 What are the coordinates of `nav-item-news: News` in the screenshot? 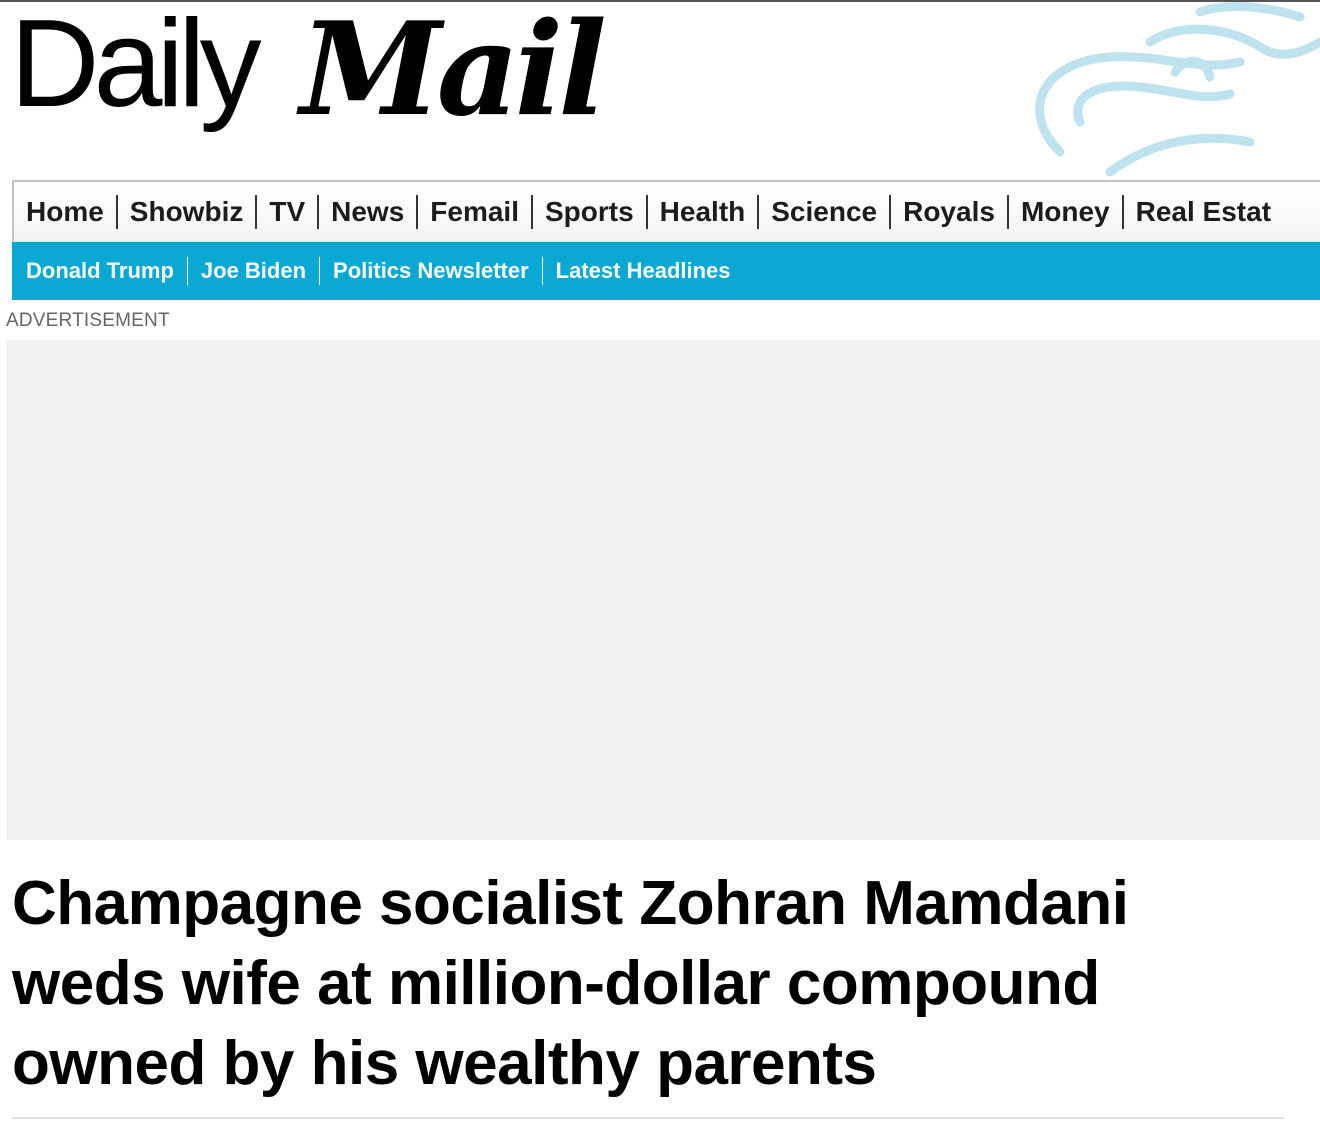 It's located at (366, 211).